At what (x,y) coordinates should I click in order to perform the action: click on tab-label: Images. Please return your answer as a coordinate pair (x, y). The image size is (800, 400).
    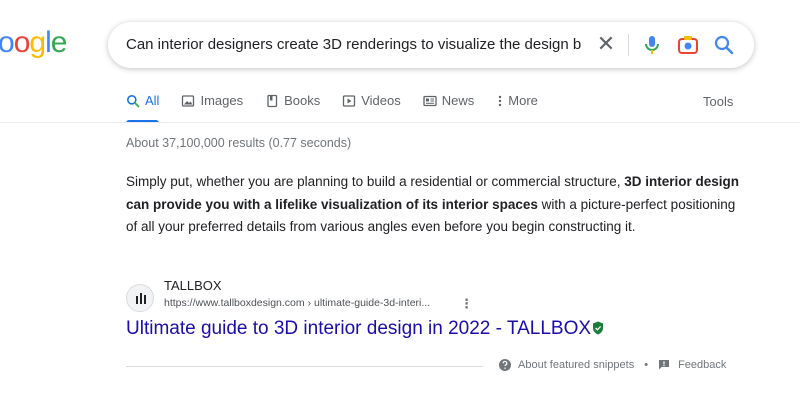
    Looking at the image, I should click on (222, 100).